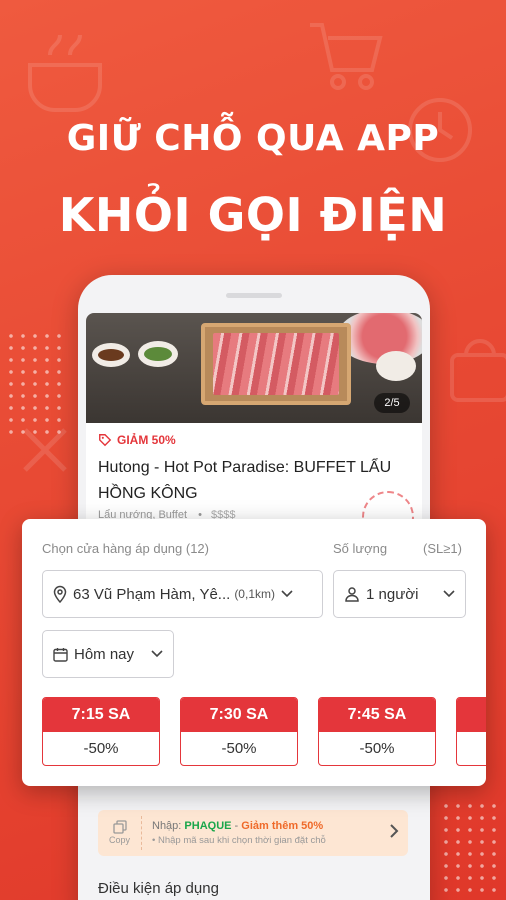 This screenshot has height=900, width=506. What do you see at coordinates (60, 654) in the screenshot?
I see `calendar-icon` at bounding box center [60, 654].